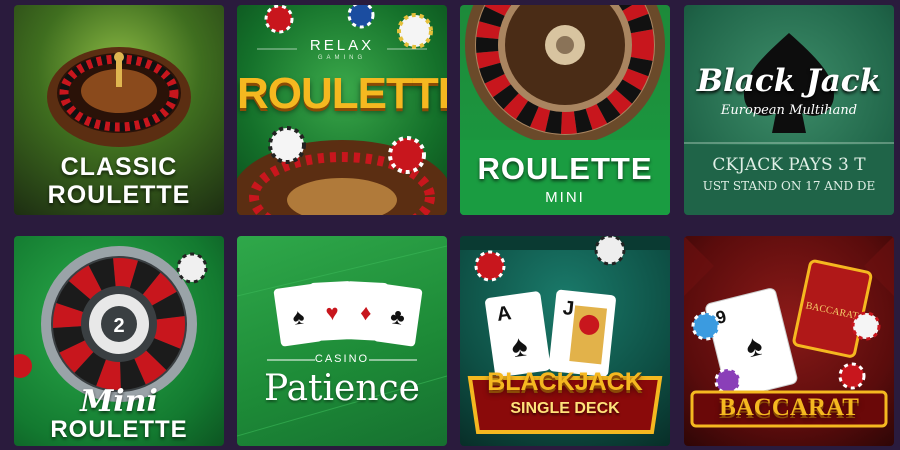  What do you see at coordinates (118, 326) in the screenshot?
I see `svg-text: 2` at bounding box center [118, 326].